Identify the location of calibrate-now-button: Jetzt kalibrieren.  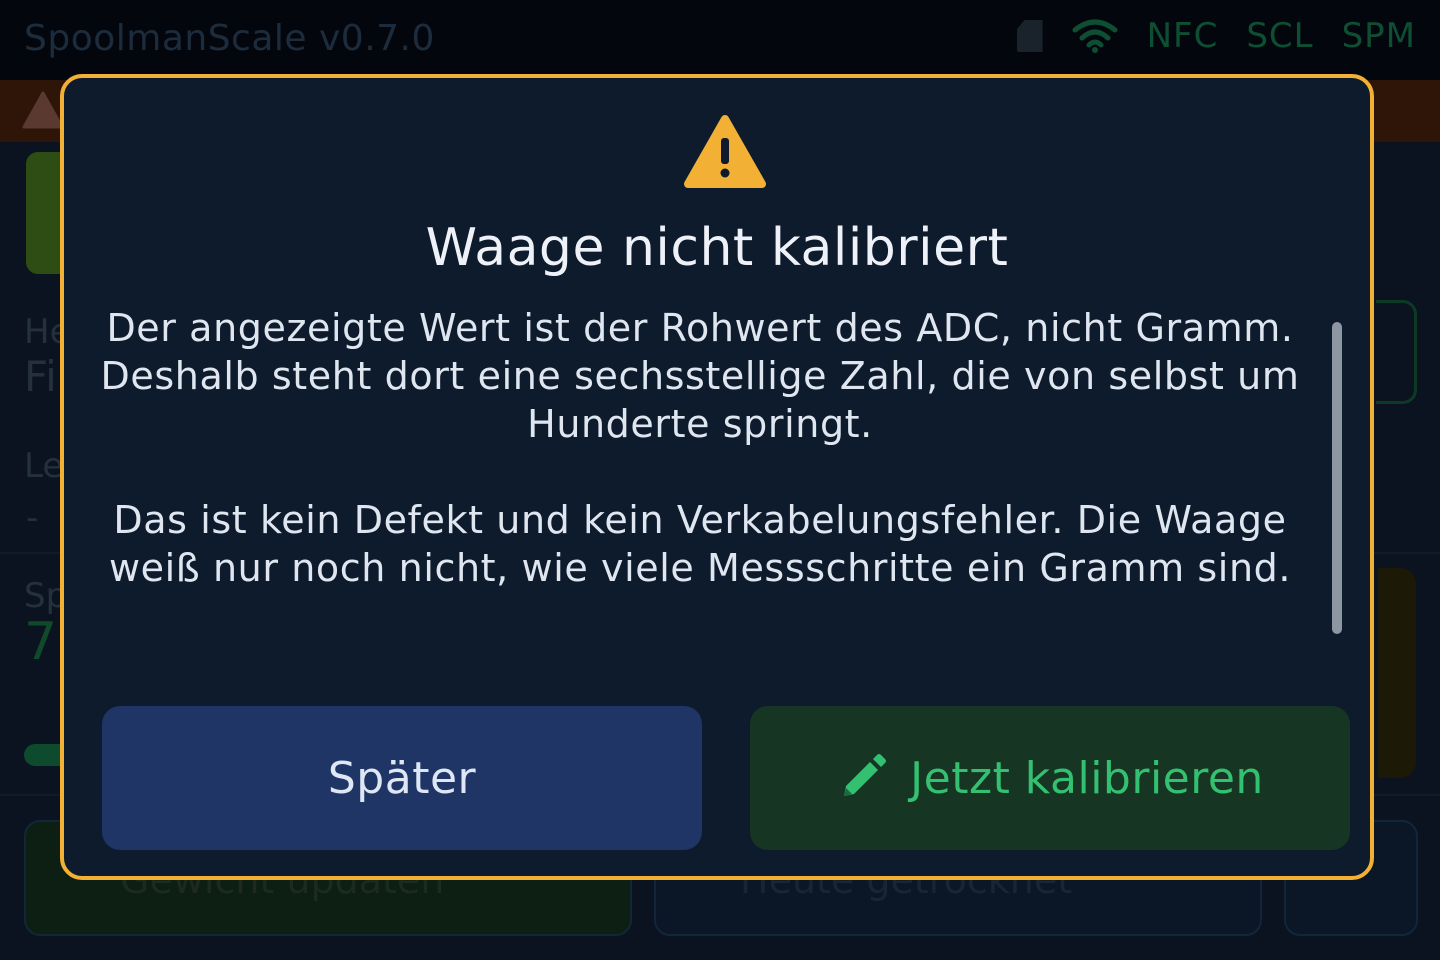
(1050, 778).